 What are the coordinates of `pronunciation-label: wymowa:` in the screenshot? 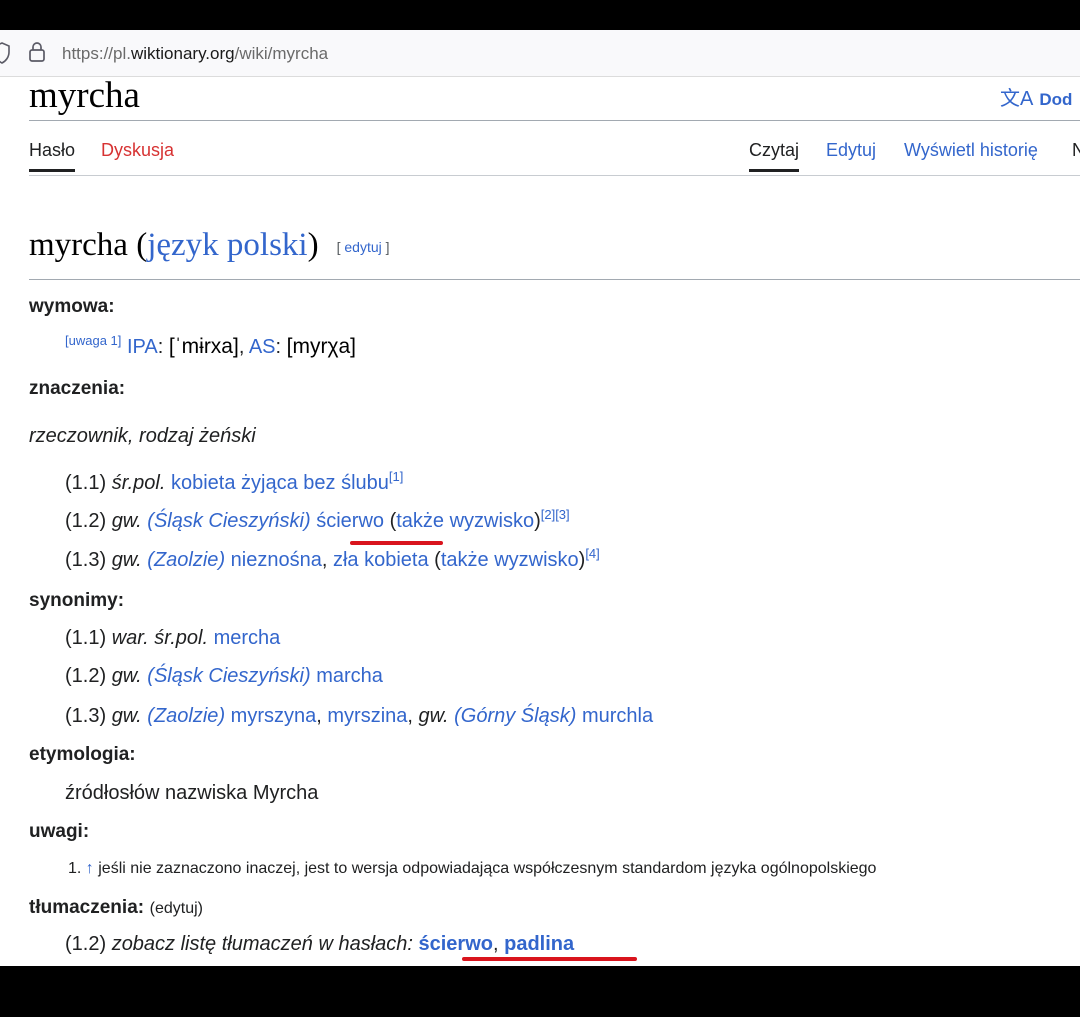 It's located at (72, 306).